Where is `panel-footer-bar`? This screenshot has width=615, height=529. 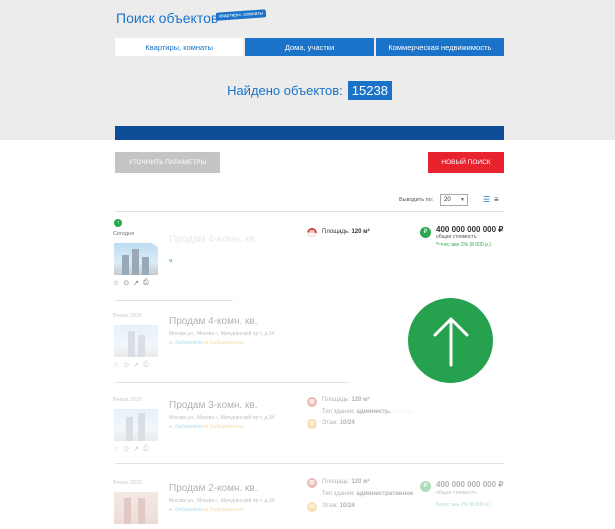 panel-footer-bar is located at coordinates (309, 133).